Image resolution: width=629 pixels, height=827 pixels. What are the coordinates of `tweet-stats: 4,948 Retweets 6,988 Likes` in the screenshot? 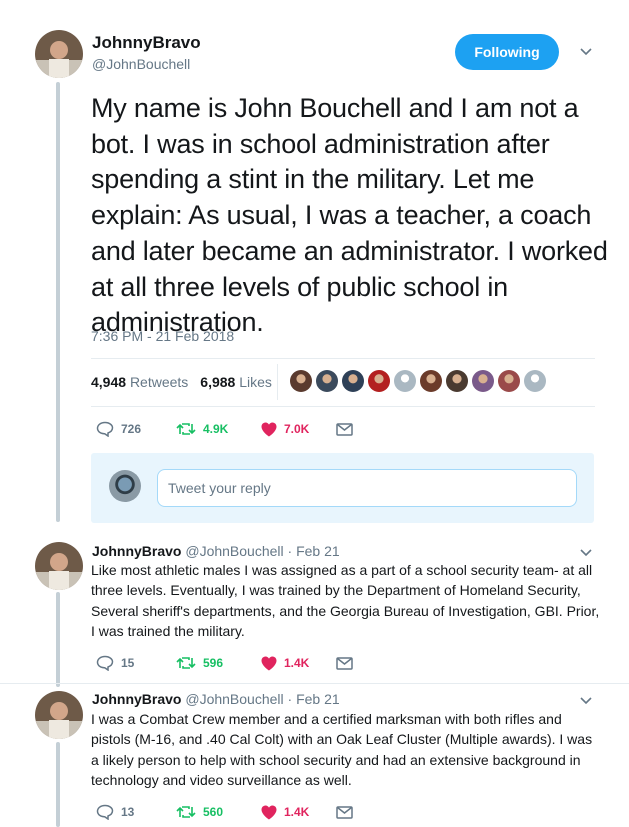 It's located at (181, 382).